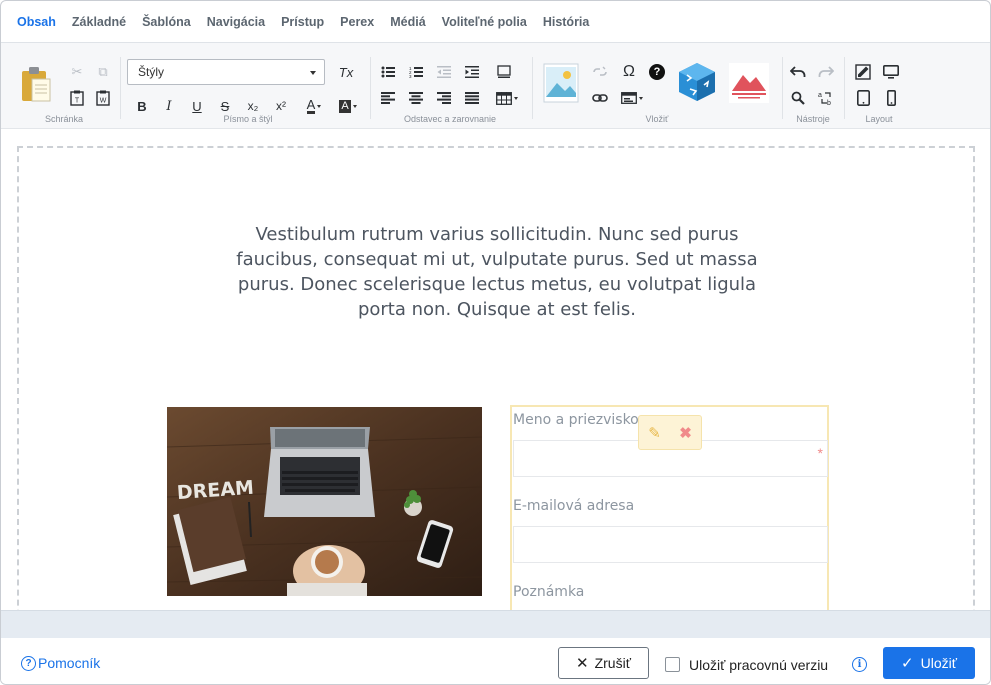 The image size is (991, 685). I want to click on toolbar-divider, so click(120, 88).